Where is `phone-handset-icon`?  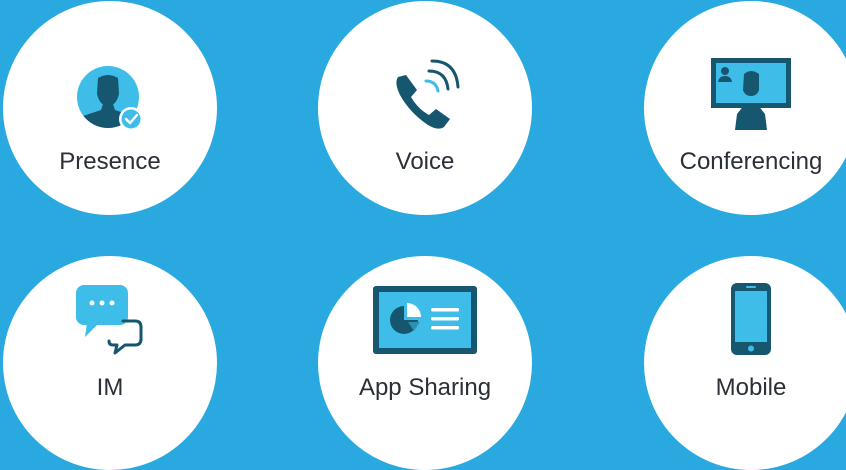 phone-handset-icon is located at coordinates (428, 94).